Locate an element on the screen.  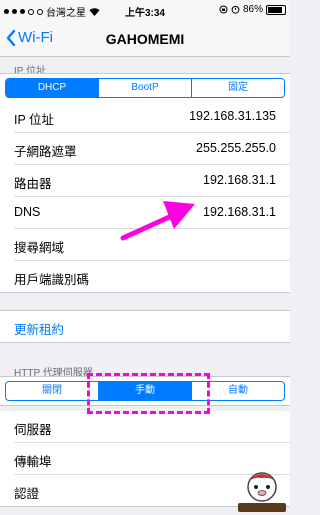
watermark-logo is located at coordinates (262, 492).